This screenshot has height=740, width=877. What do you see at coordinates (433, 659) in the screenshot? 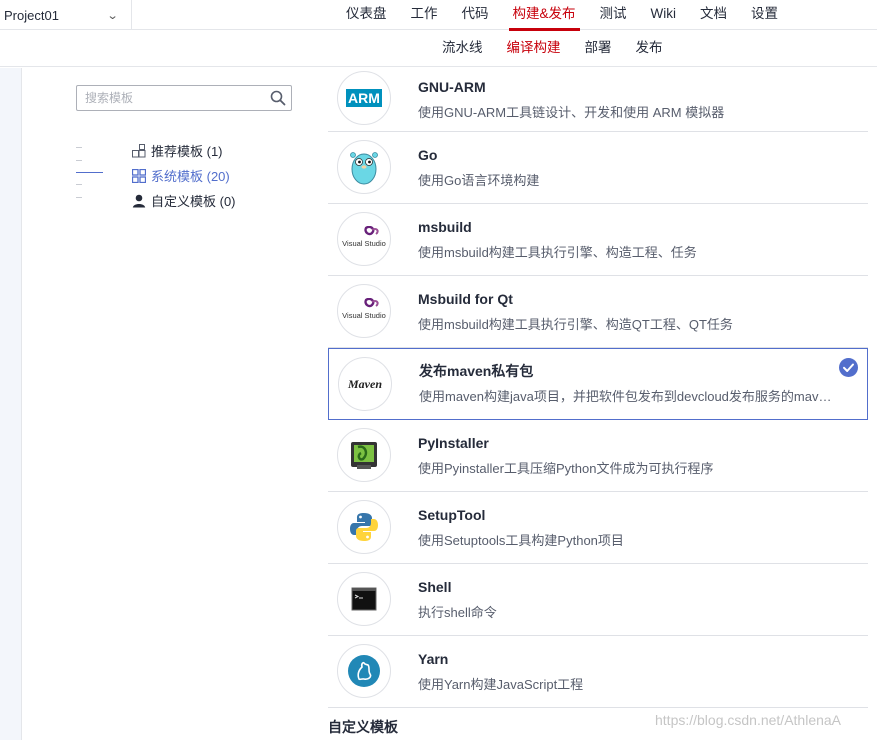
I see `template-title: Yarn` at bounding box center [433, 659].